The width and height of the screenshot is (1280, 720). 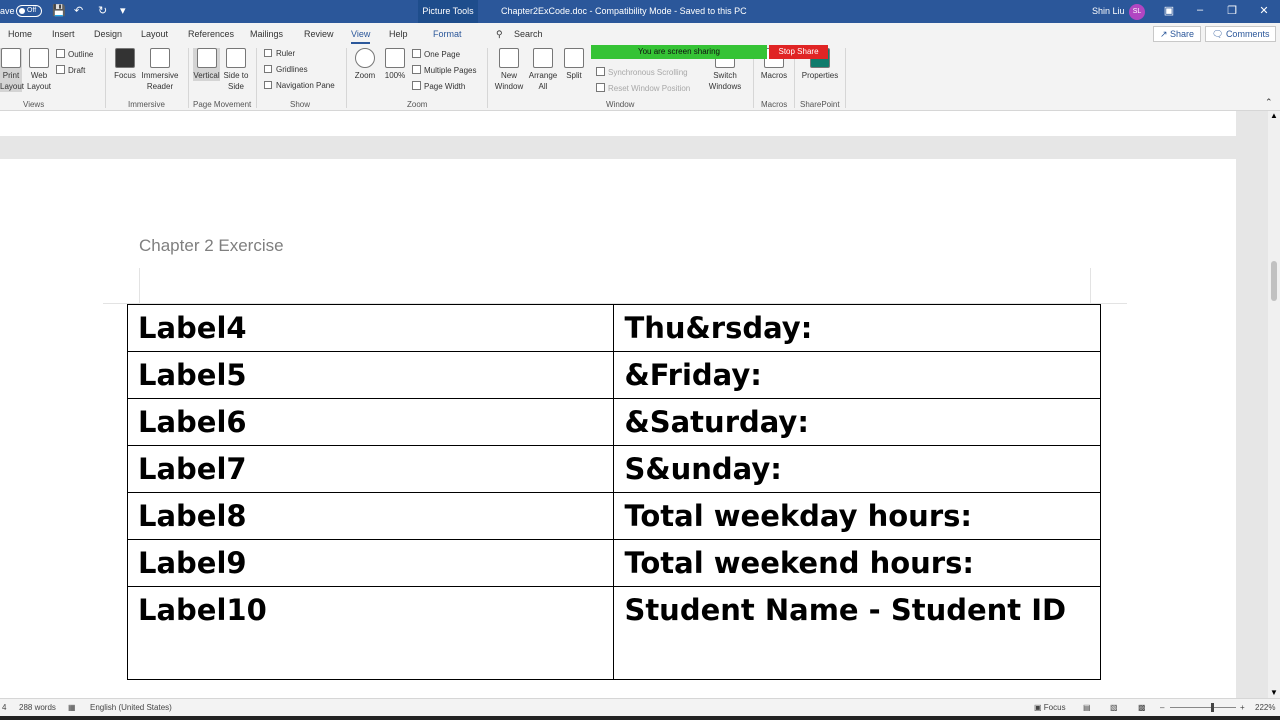 I want to click on one-page-button: One Page, so click(x=436, y=54).